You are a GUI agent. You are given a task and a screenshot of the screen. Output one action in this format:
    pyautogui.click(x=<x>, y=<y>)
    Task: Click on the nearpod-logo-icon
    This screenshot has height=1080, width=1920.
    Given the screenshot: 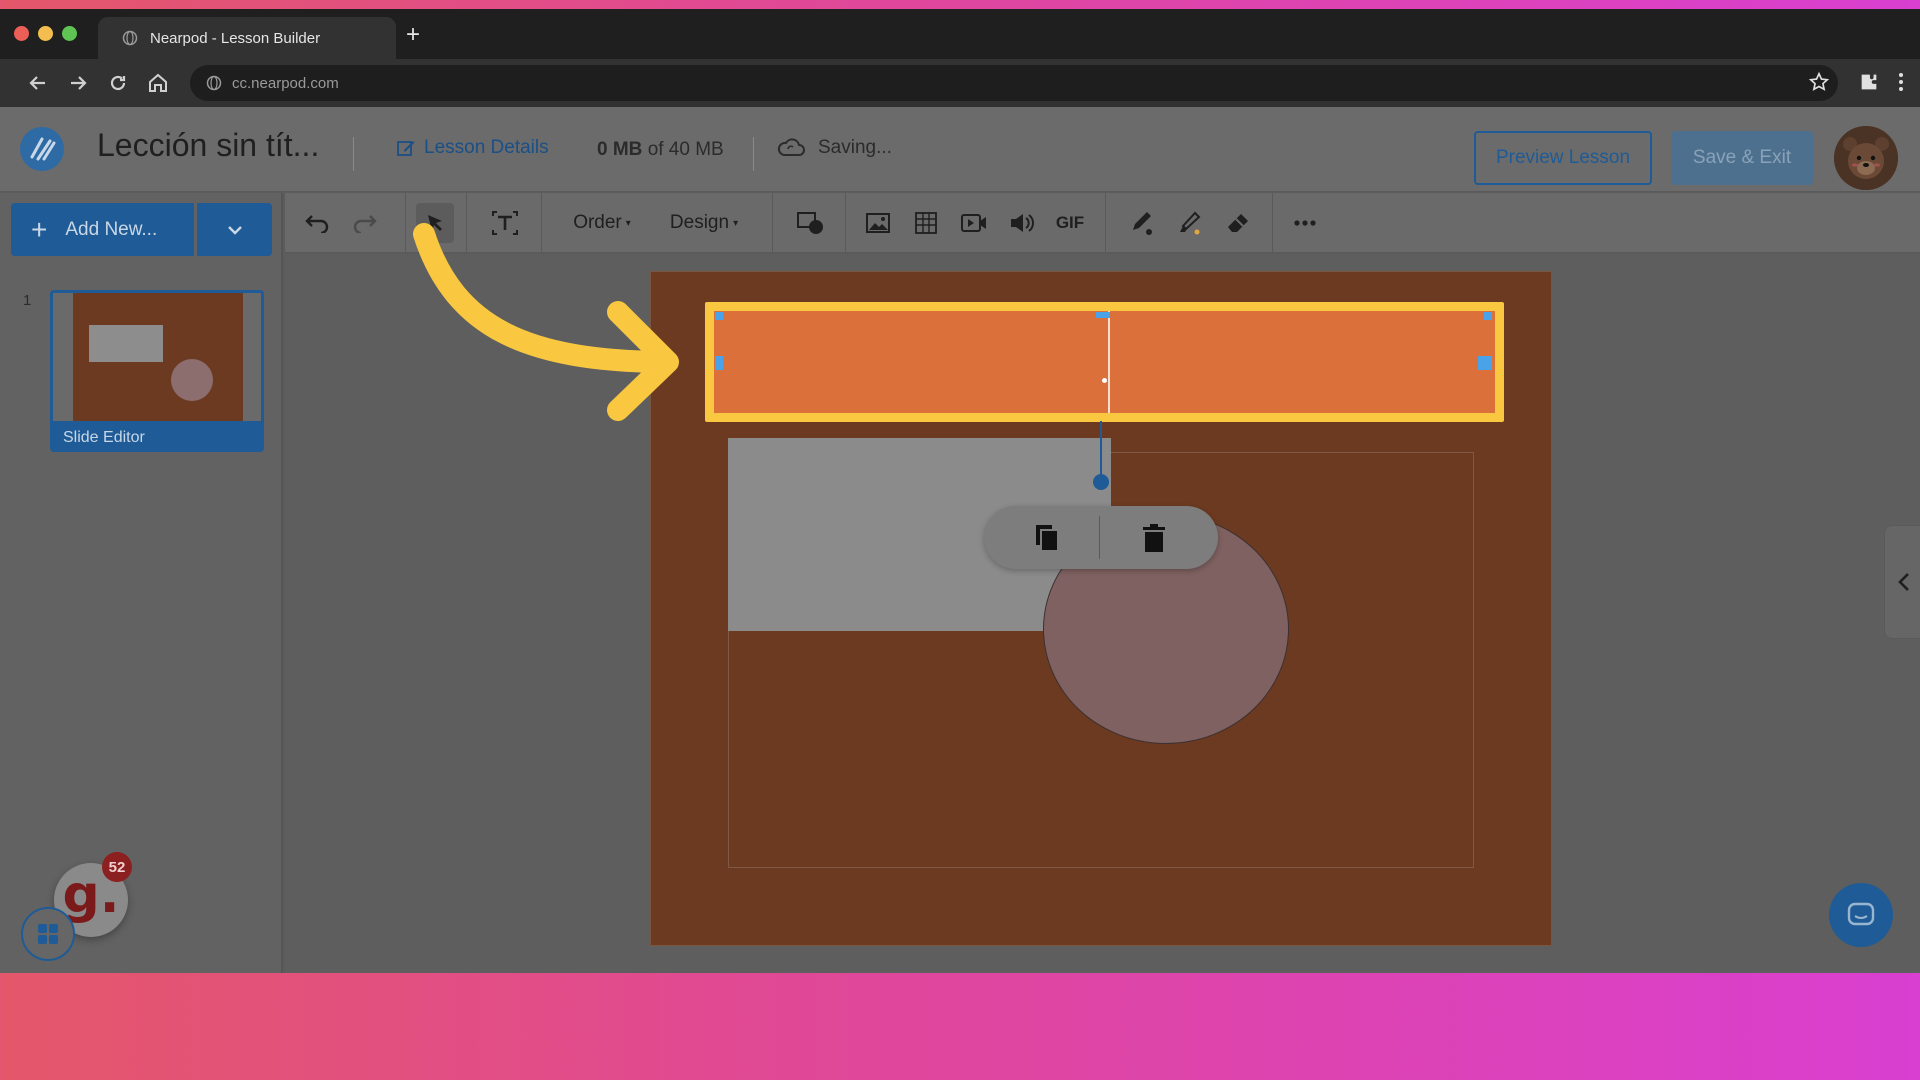 What is the action you would take?
    pyautogui.click(x=43, y=149)
    